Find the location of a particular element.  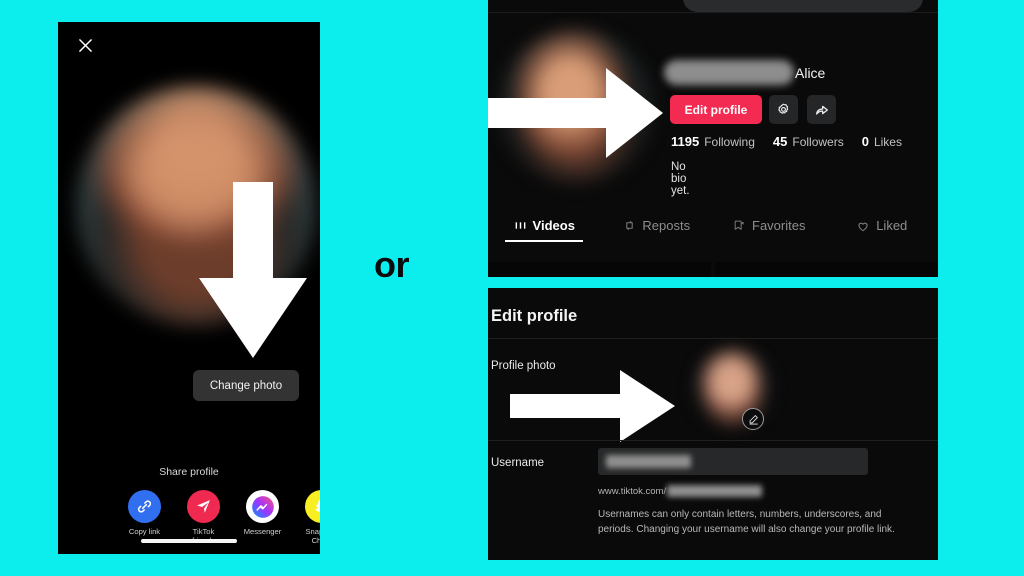

share-option-label: Snapchat Chats is located at coordinates (312, 536).